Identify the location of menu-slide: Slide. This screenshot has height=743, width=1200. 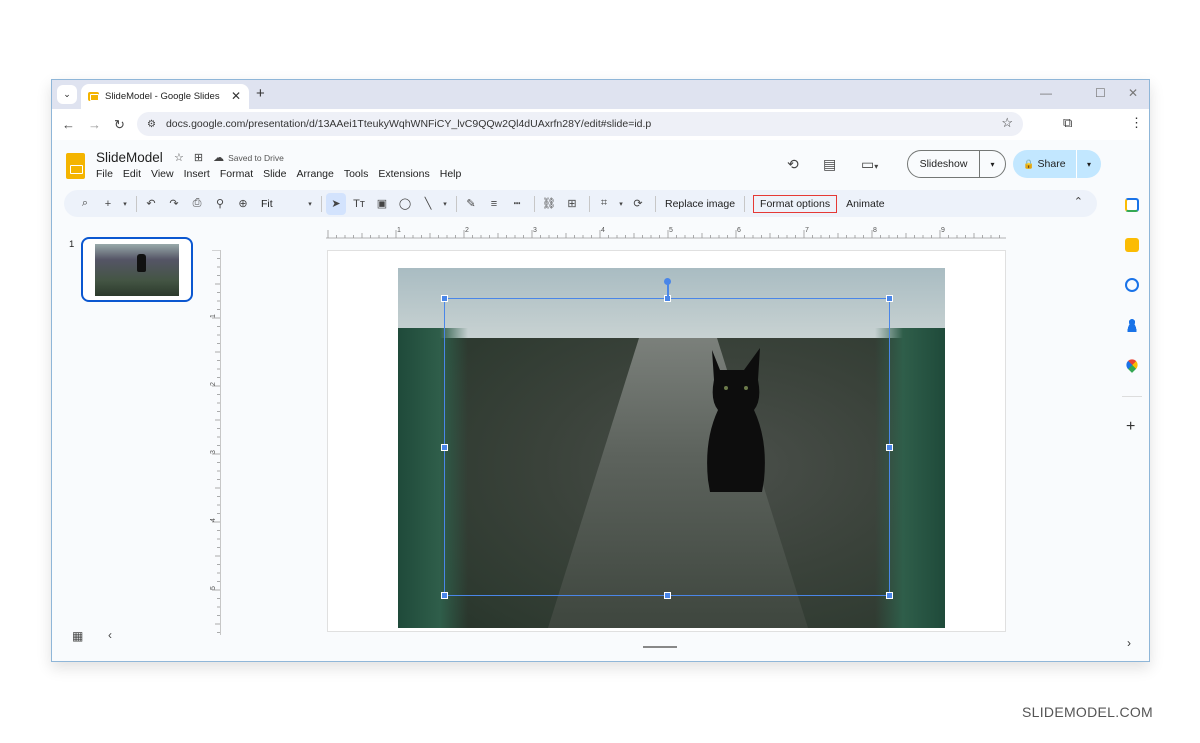
(274, 174).